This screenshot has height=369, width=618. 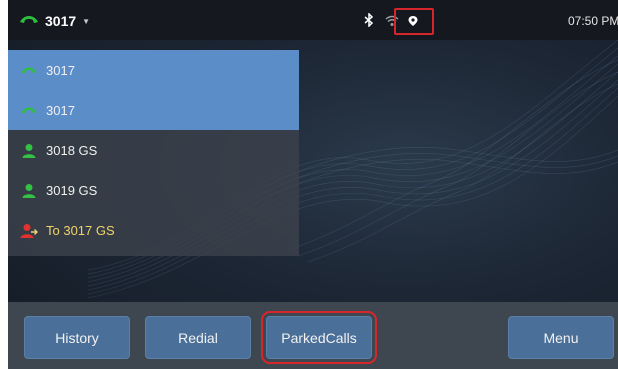 I want to click on bluetooth-icon, so click(x=369, y=22).